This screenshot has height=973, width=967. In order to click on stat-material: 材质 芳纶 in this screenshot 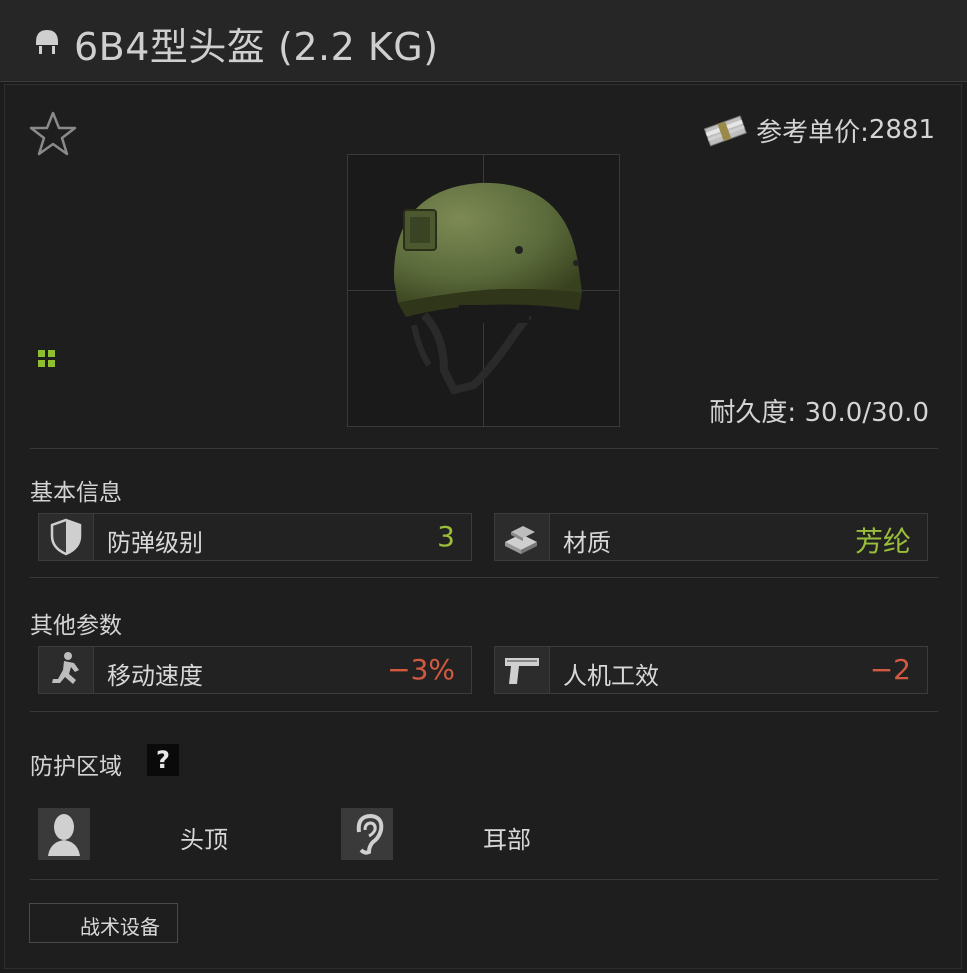, I will do `click(711, 537)`.